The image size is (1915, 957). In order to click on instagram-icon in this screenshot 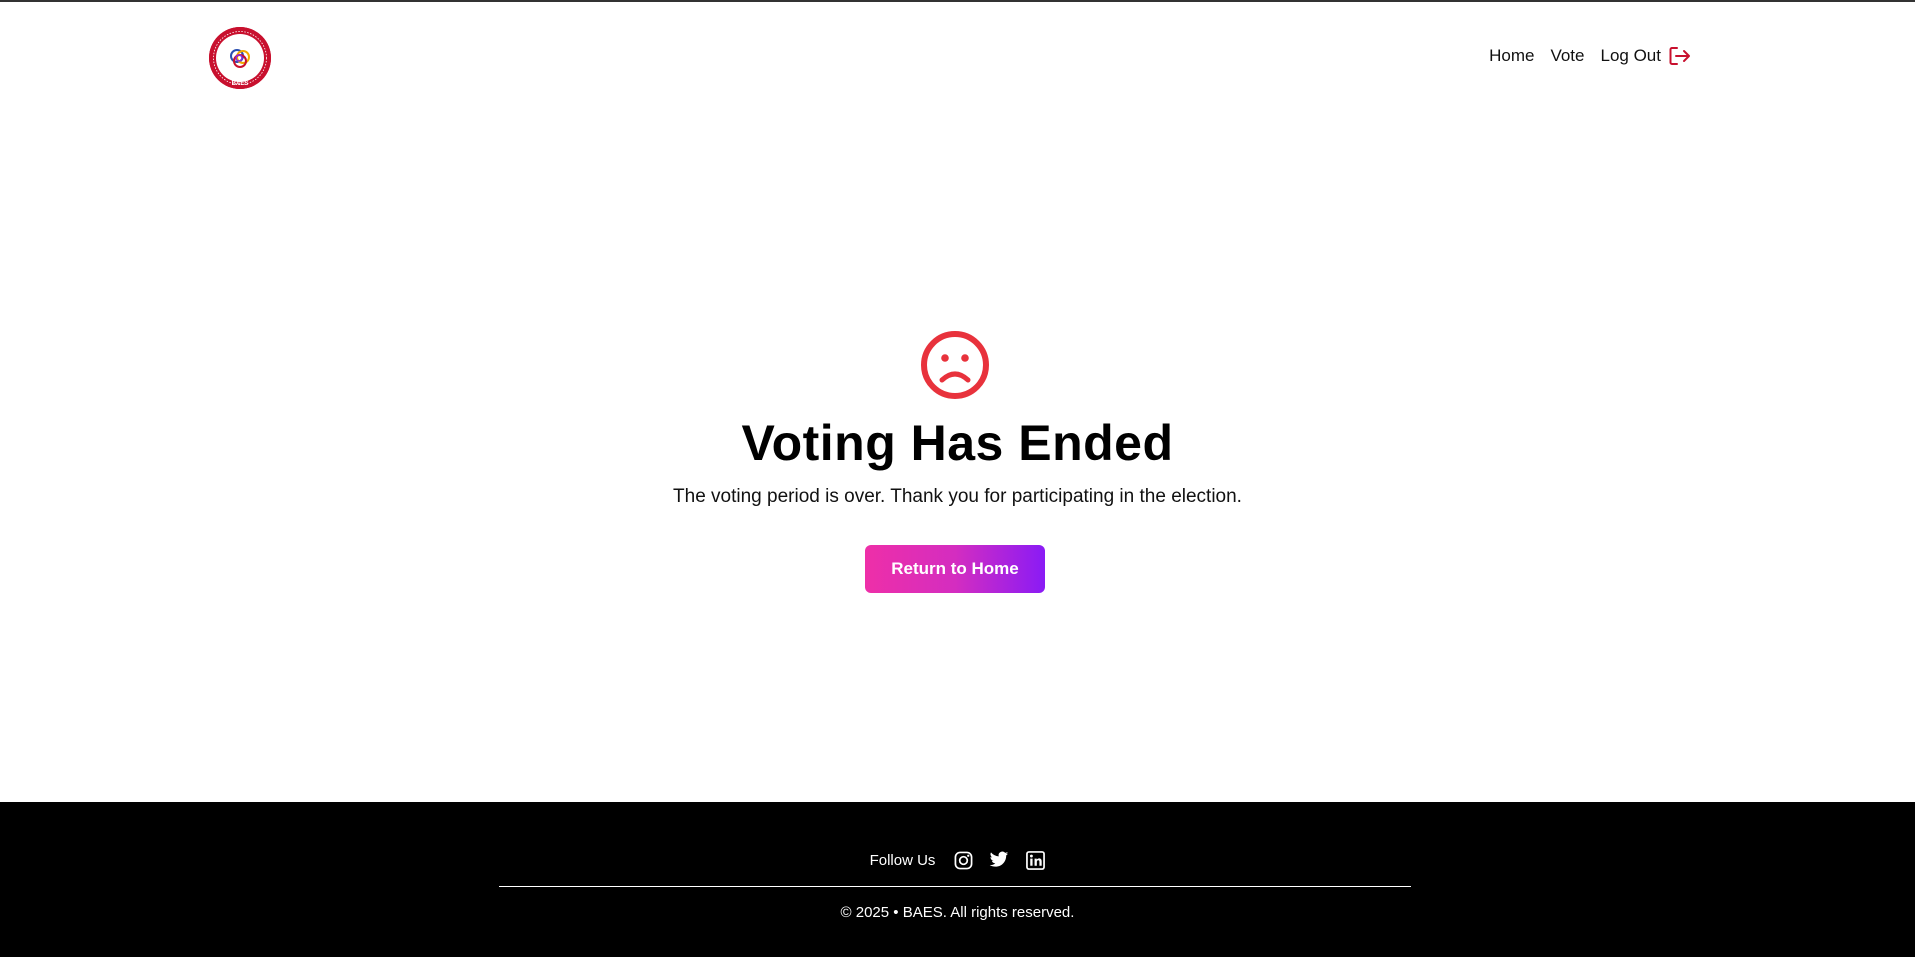, I will do `click(963, 860)`.